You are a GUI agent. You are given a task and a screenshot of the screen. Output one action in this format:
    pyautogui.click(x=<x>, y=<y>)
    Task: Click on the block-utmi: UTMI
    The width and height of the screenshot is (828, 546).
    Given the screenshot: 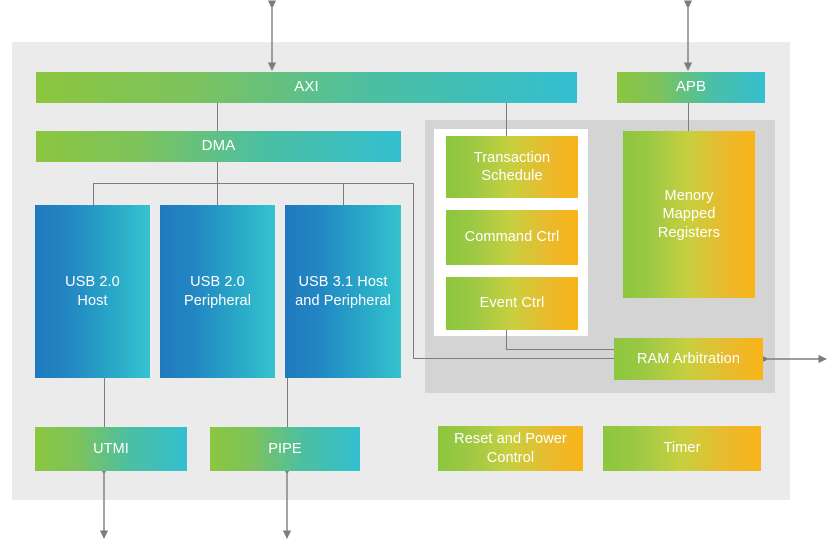 What is the action you would take?
    pyautogui.click(x=111, y=449)
    